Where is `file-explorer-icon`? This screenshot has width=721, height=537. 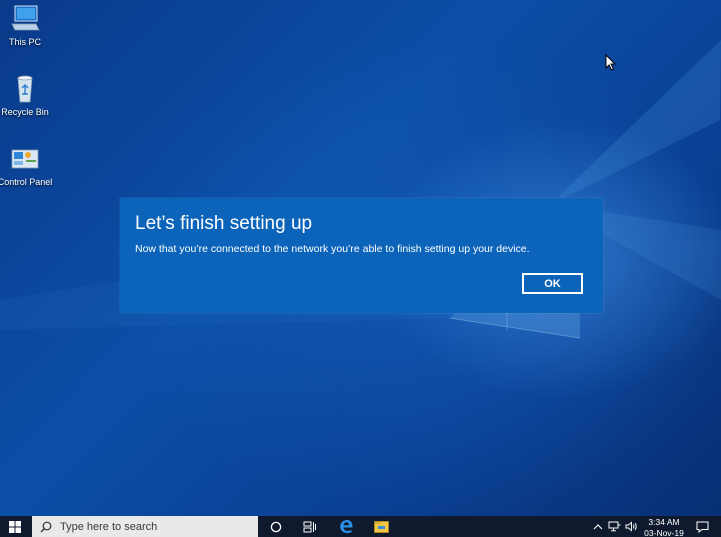 file-explorer-icon is located at coordinates (381, 527).